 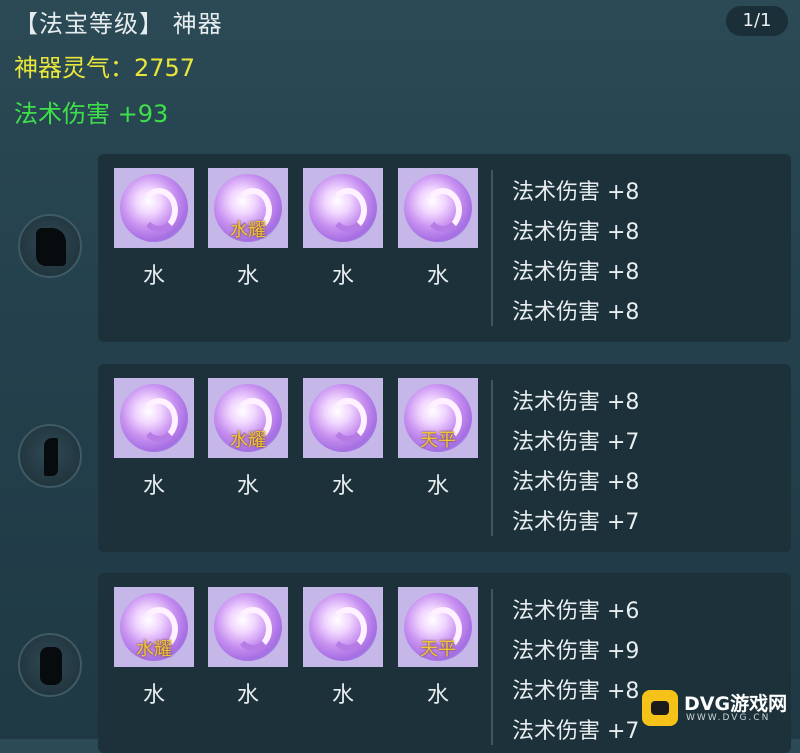 What do you see at coordinates (118, 24) in the screenshot?
I see `artifact-level-title: 【法宝等级】 神器` at bounding box center [118, 24].